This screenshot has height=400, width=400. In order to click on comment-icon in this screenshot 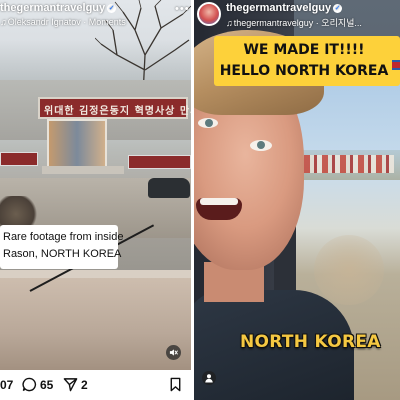, I will do `click(29, 384)`.